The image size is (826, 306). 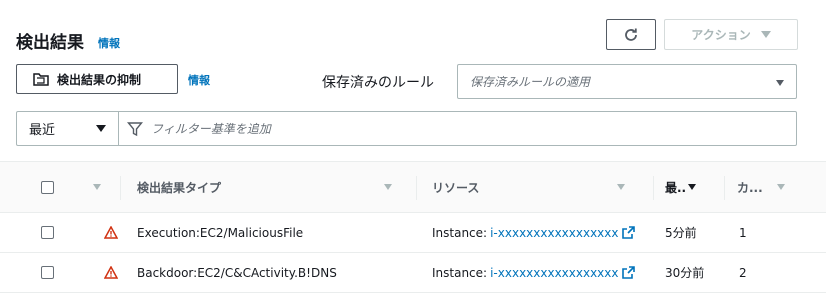 What do you see at coordinates (621, 187) in the screenshot?
I see `resource-sort-icon` at bounding box center [621, 187].